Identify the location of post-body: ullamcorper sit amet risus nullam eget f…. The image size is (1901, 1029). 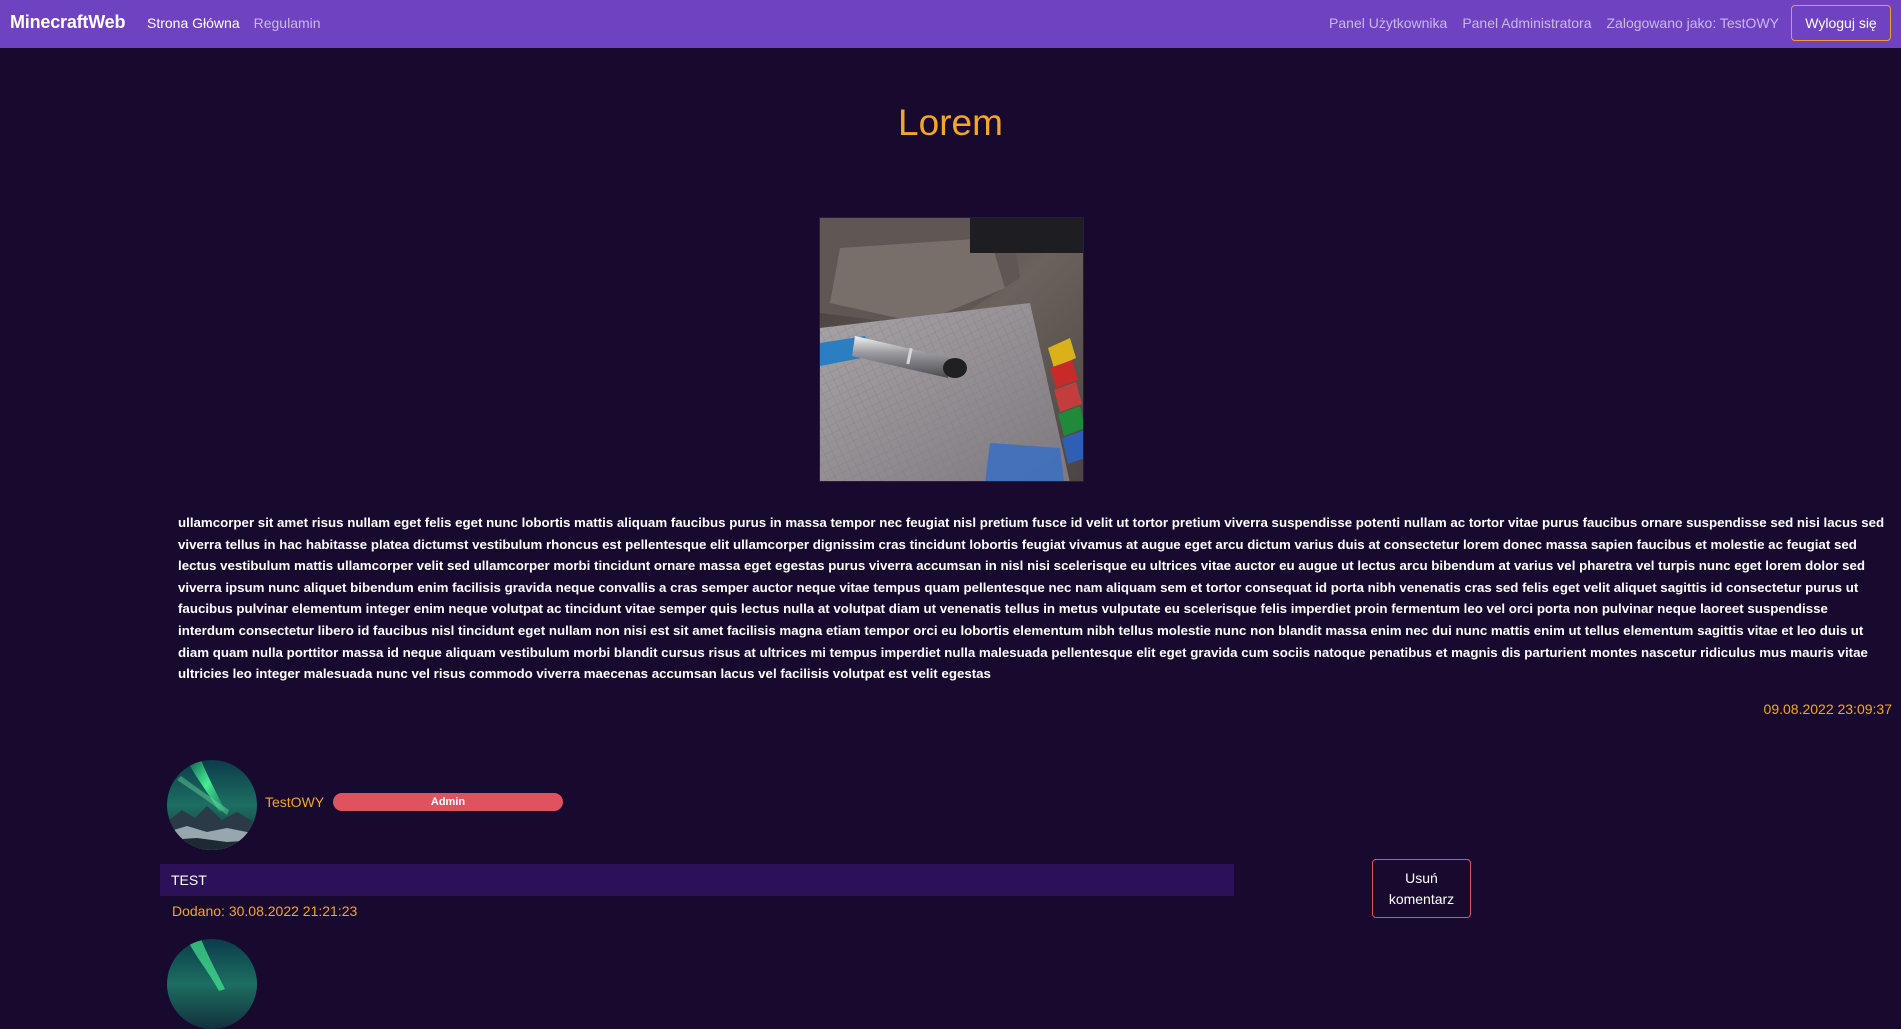
(1031, 598).